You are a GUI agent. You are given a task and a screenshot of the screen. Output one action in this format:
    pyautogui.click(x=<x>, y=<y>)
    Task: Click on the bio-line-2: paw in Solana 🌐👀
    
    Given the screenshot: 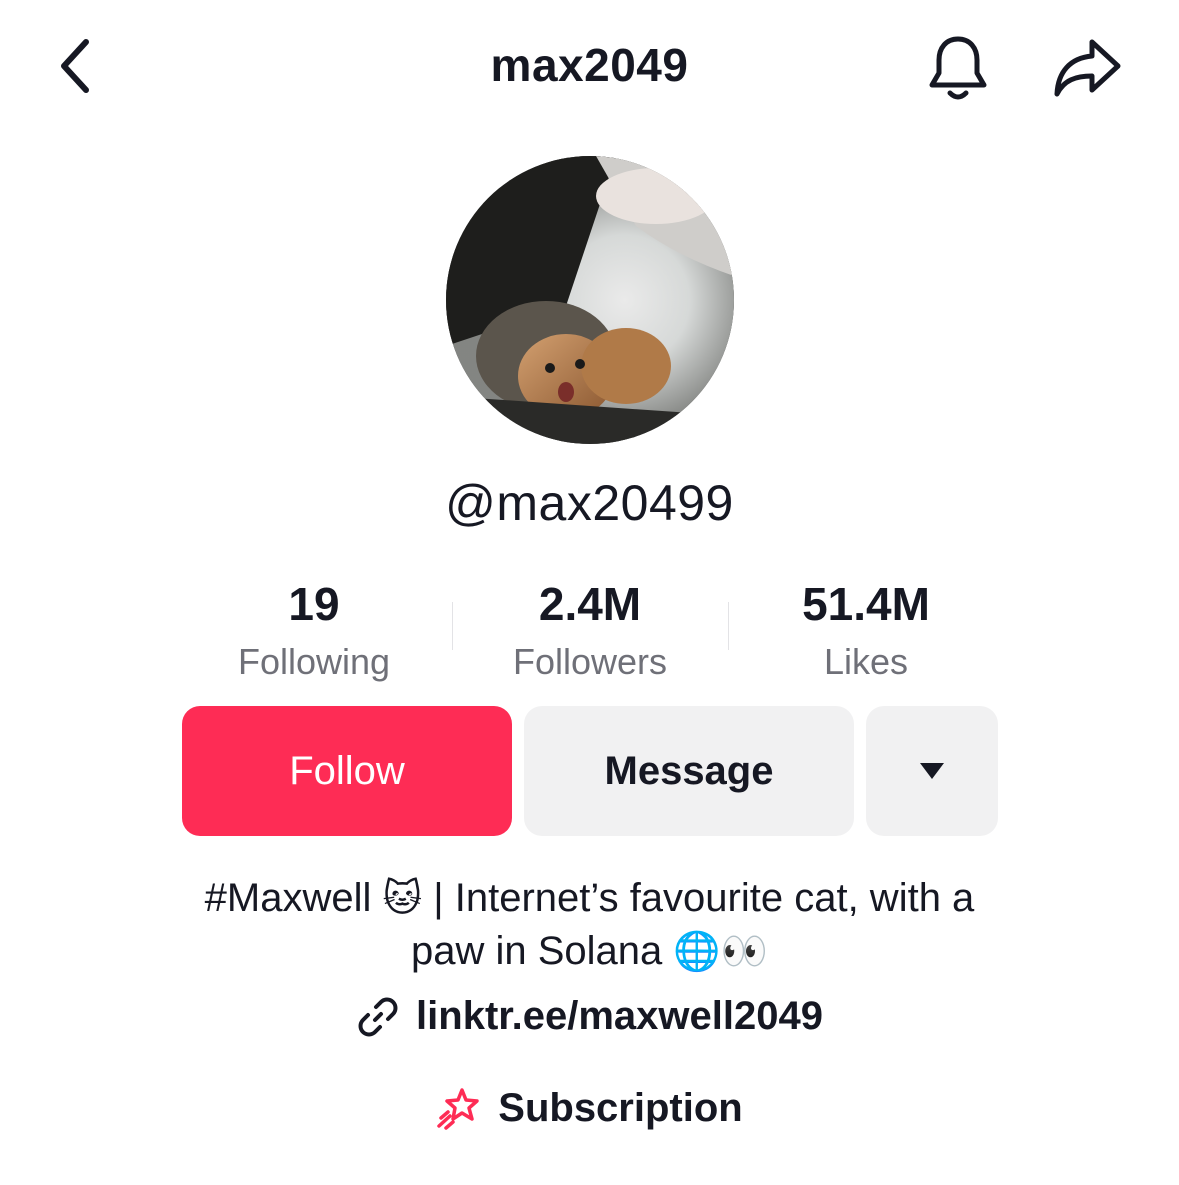 What is the action you would take?
    pyautogui.click(x=589, y=951)
    